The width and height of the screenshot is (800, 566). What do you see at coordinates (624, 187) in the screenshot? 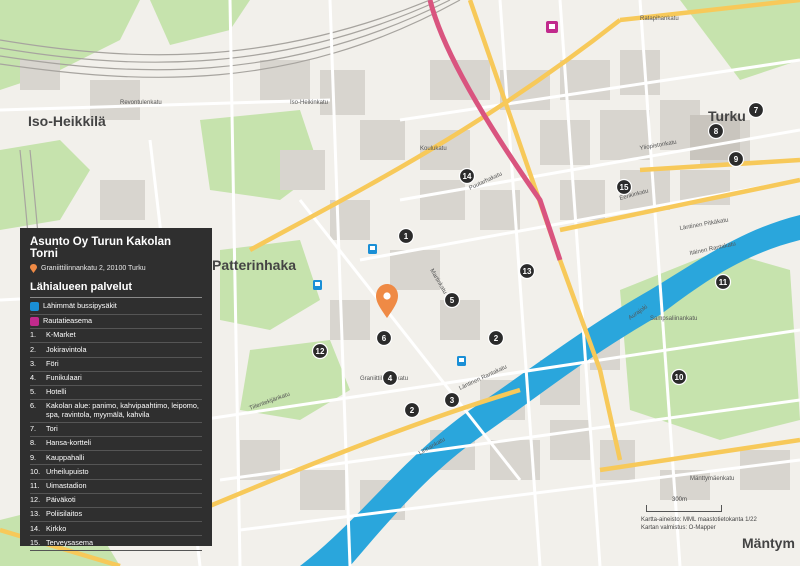
I see `poi-marker: 15` at bounding box center [624, 187].